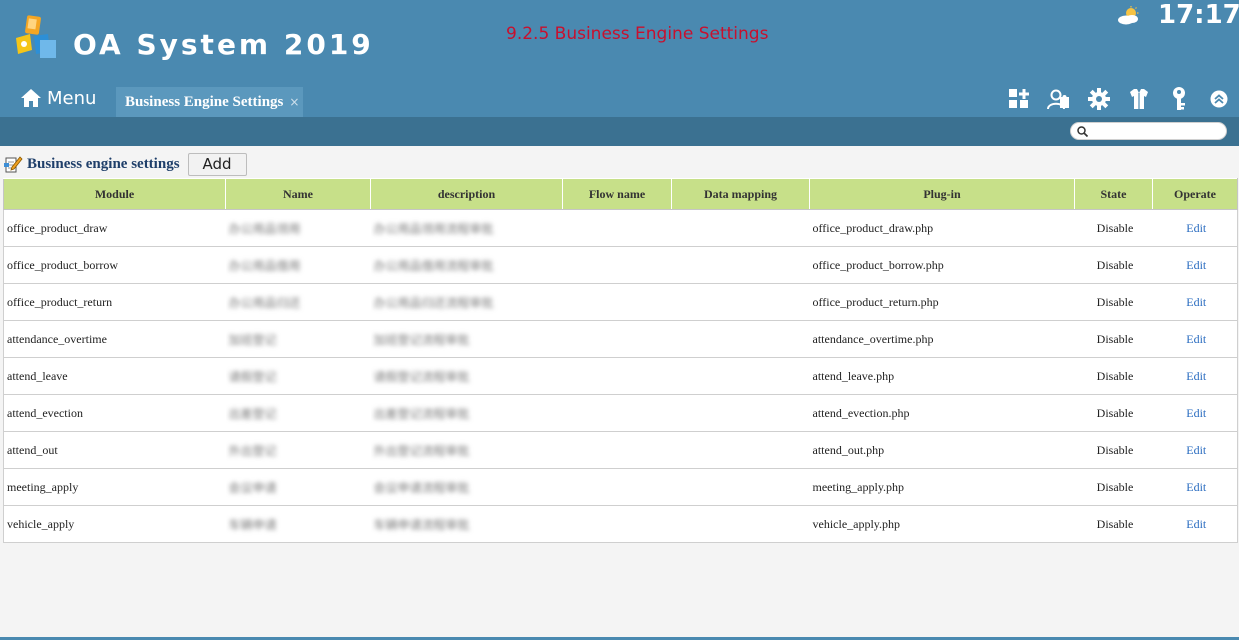 The image size is (1239, 640). What do you see at coordinates (223, 44) in the screenshot?
I see `app-title: OA System 2019` at bounding box center [223, 44].